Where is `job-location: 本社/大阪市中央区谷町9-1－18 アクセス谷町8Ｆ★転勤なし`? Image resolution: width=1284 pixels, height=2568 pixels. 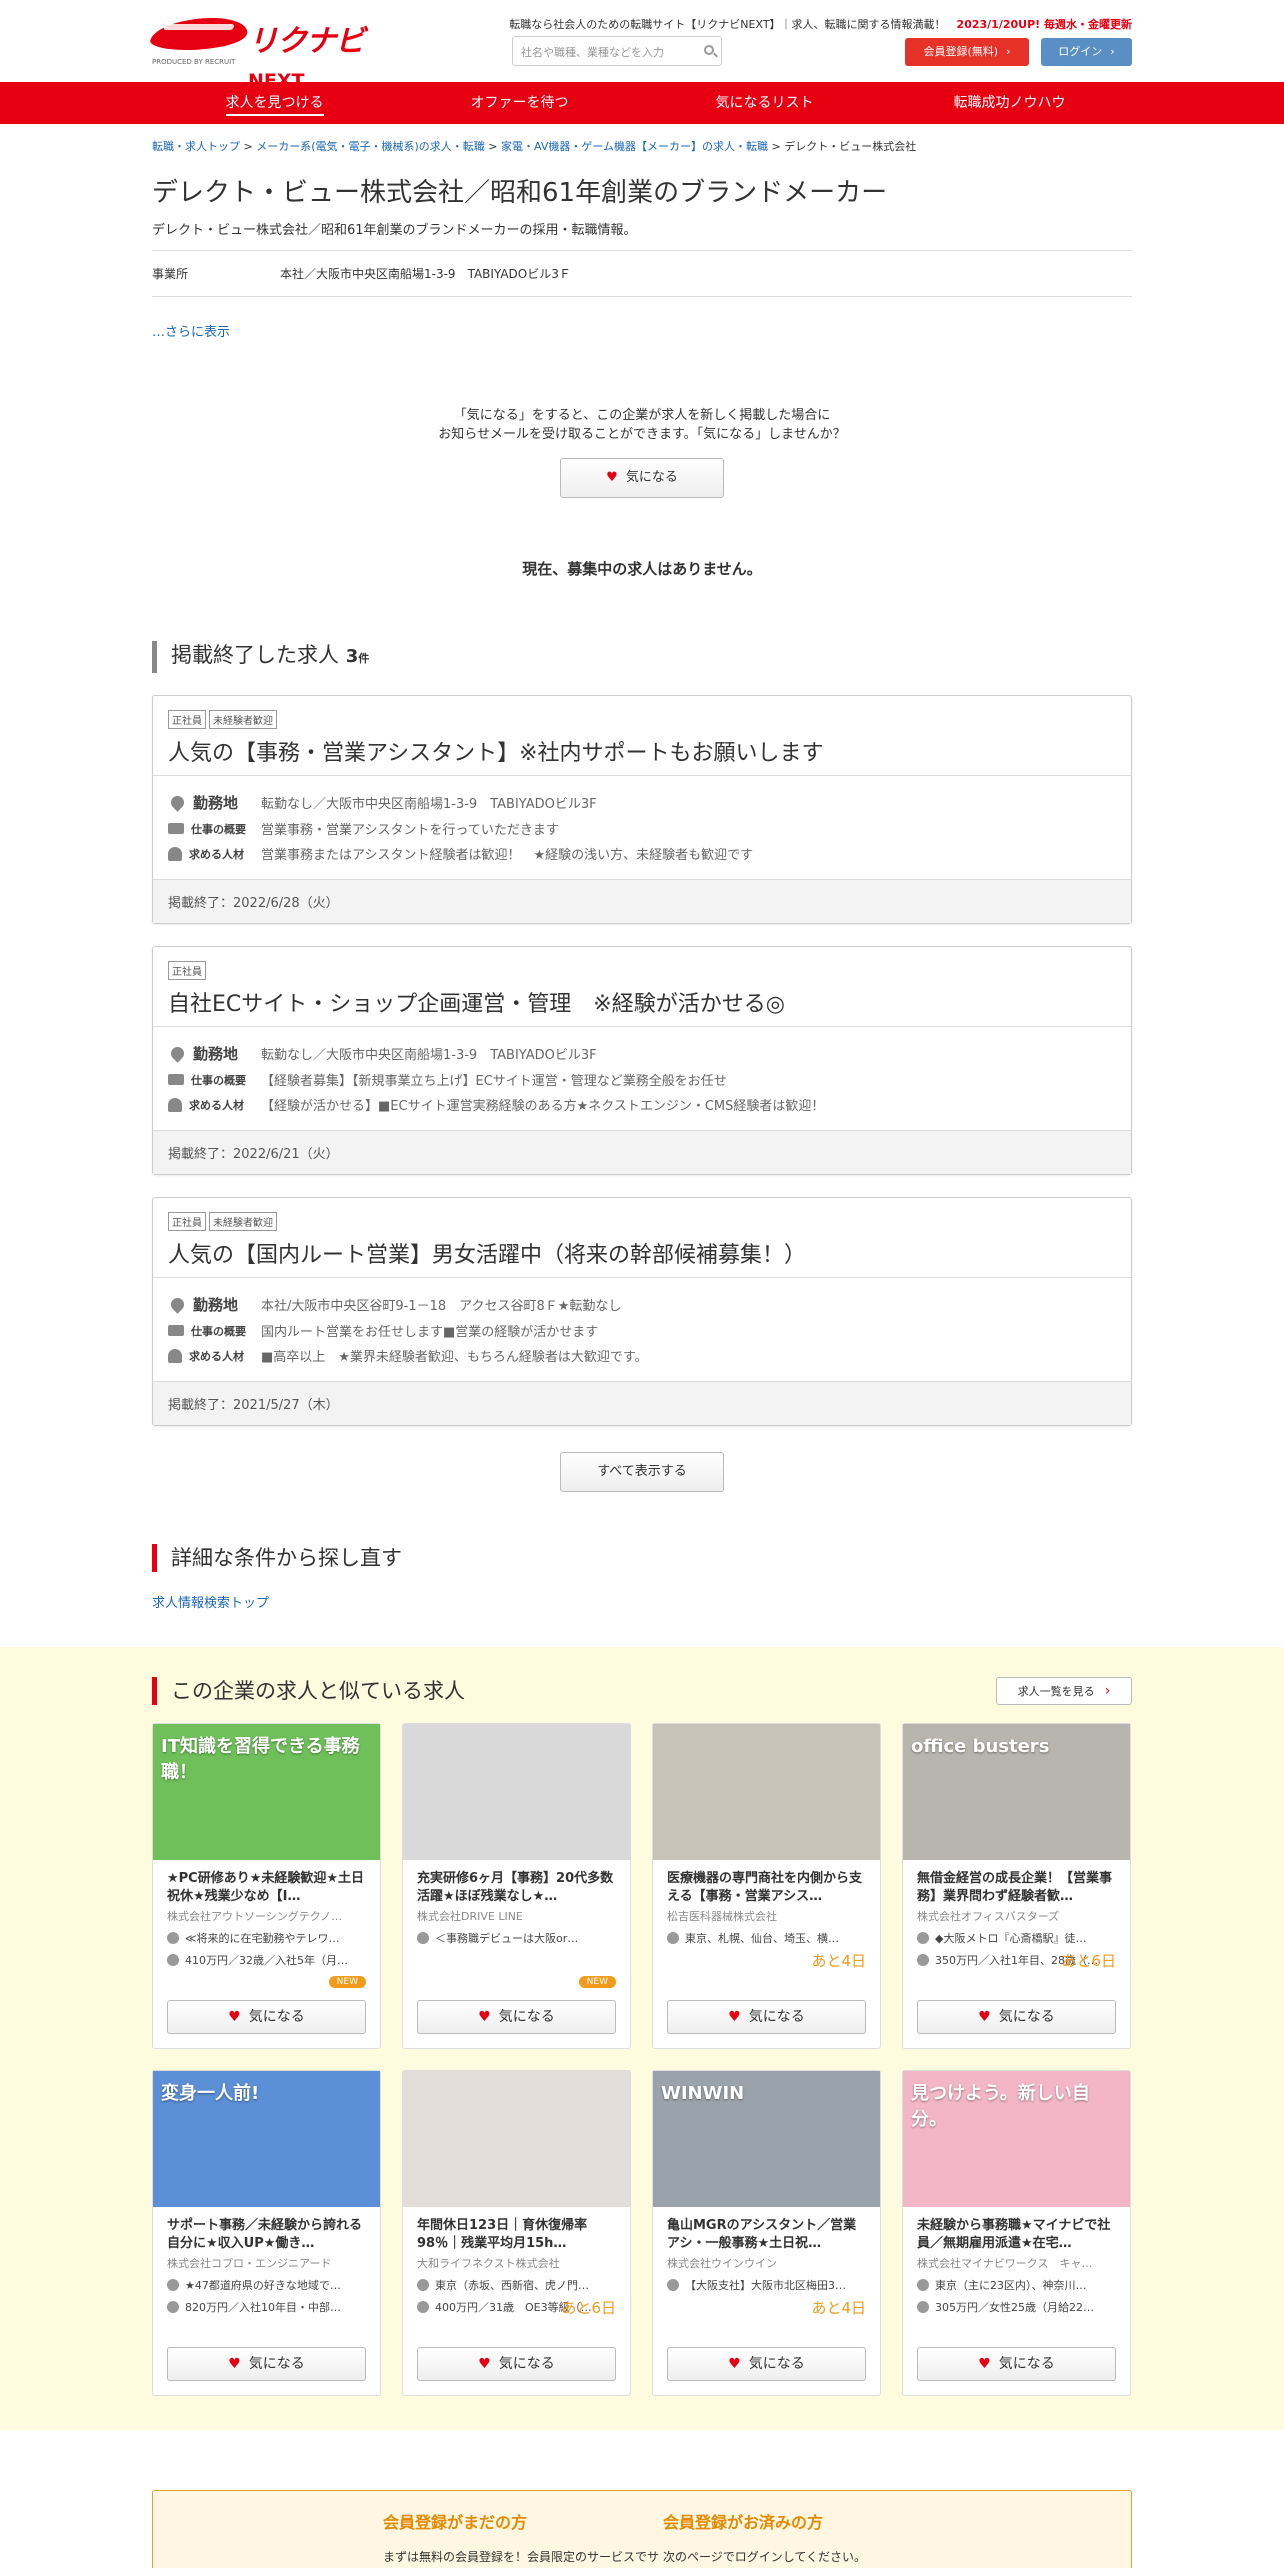 job-location: 本社/大阪市中央区谷町9-1－18 アクセス谷町8Ｆ★転勤なし is located at coordinates (441, 1306).